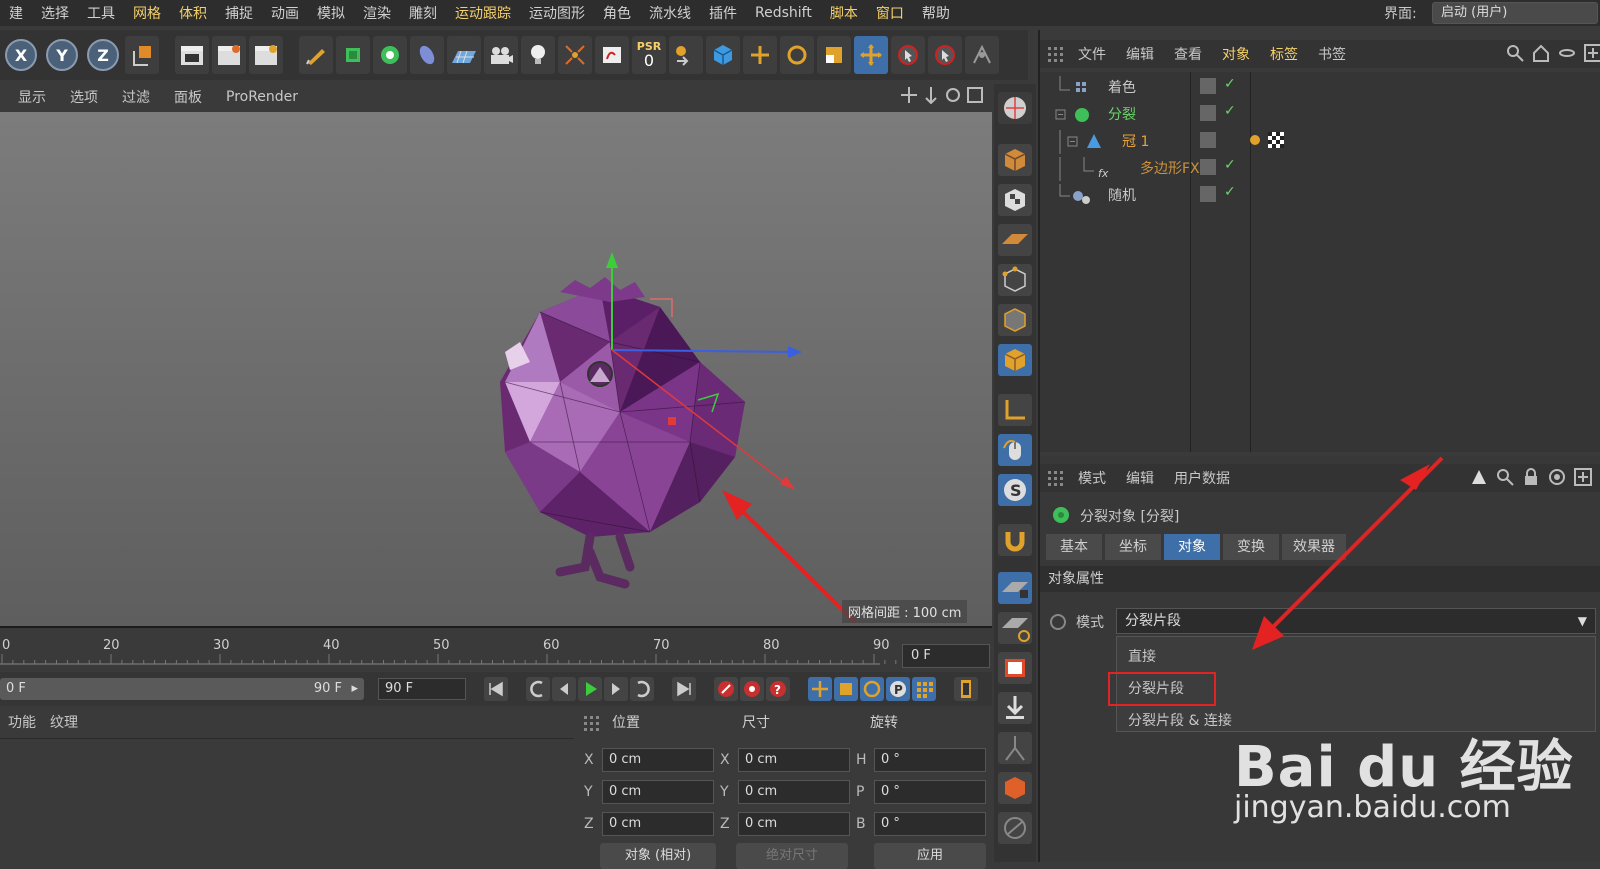  I want to click on next-frame-button, so click(616, 689).